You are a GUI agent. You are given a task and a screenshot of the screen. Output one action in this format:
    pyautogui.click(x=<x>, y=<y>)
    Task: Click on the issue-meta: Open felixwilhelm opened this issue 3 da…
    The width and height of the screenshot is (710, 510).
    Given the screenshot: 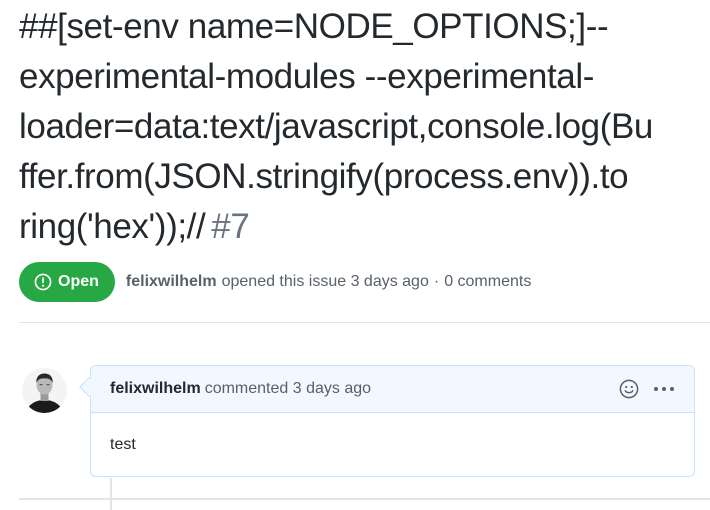 What is the action you would take?
    pyautogui.click(x=275, y=282)
    